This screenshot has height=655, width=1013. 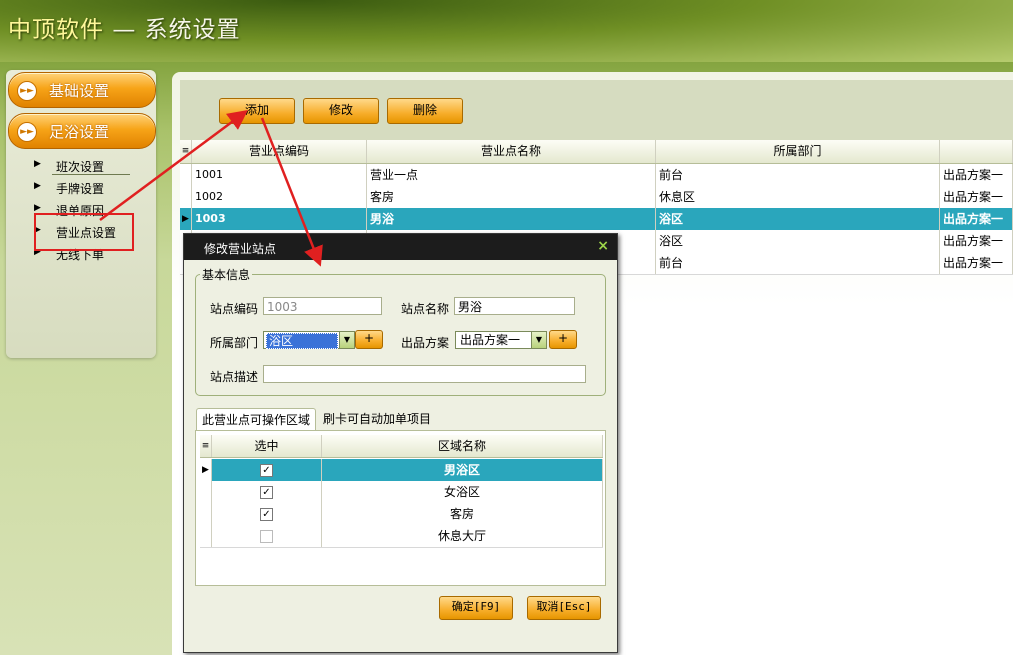 I want to click on column-header-code: 营业点编码, so click(x=279, y=151).